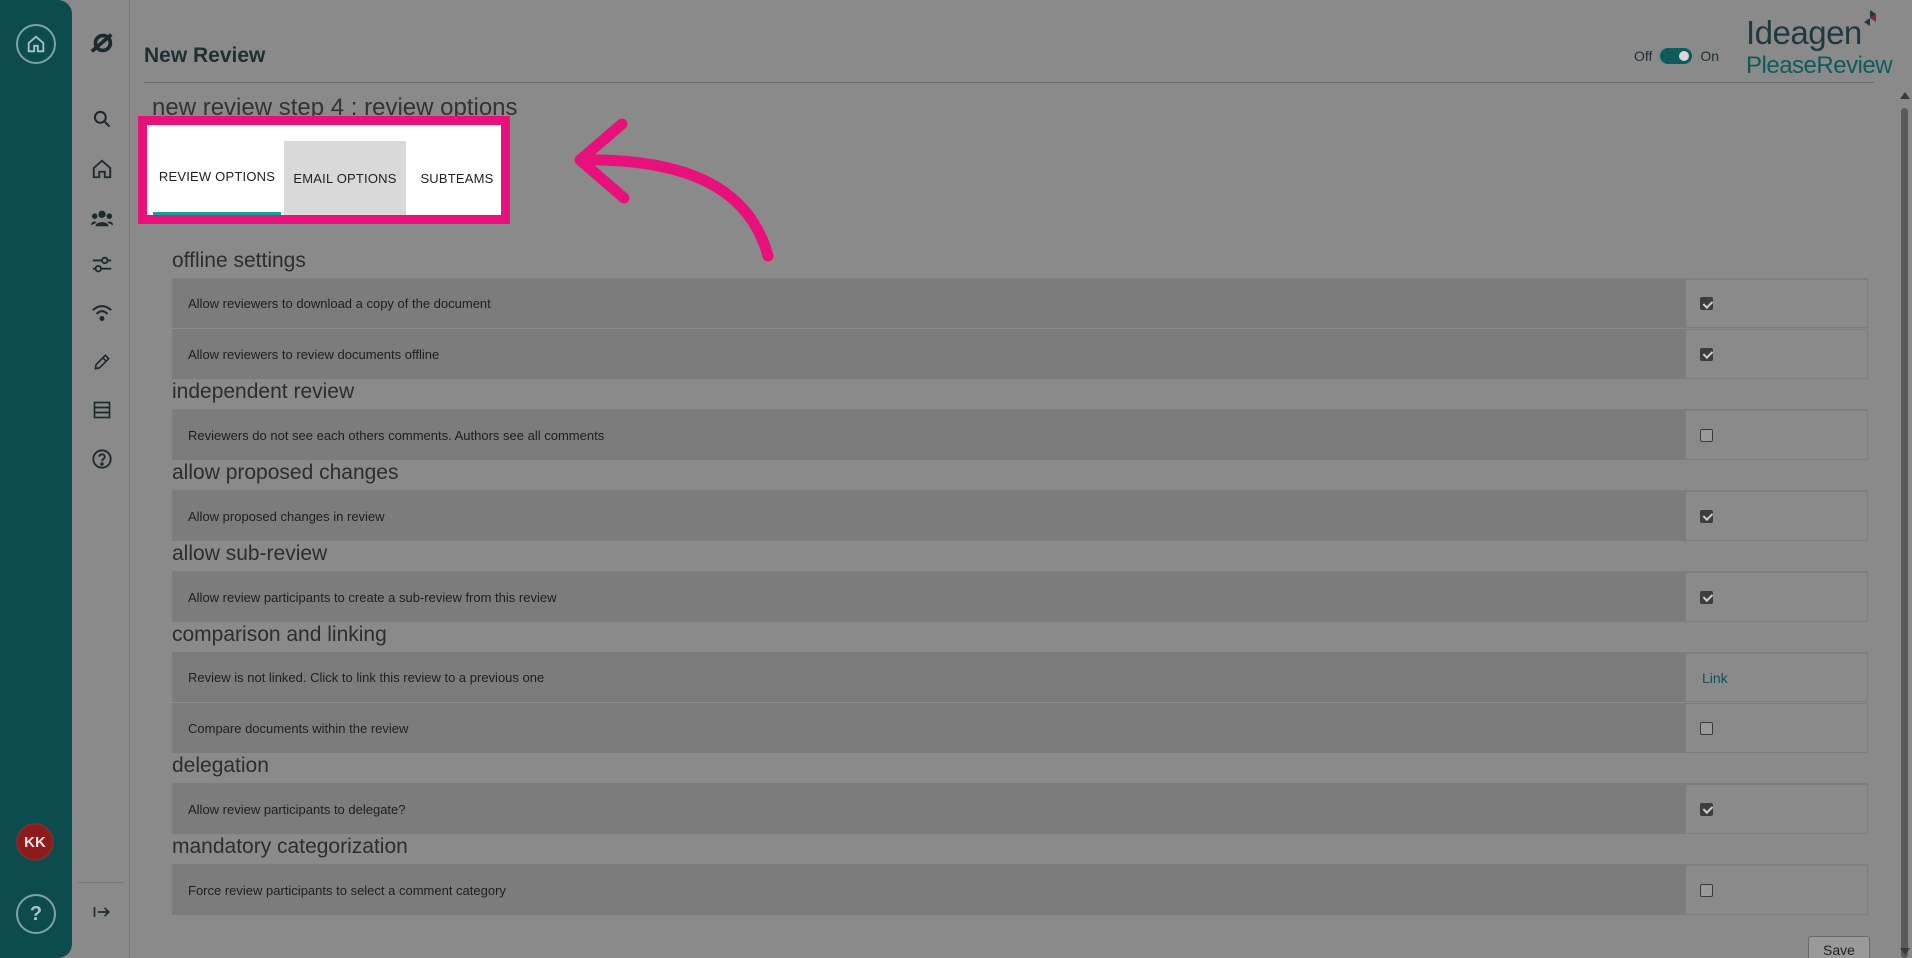 This screenshot has width=1912, height=958. Describe the element at coordinates (102, 410) in the screenshot. I see `list-icon` at that location.